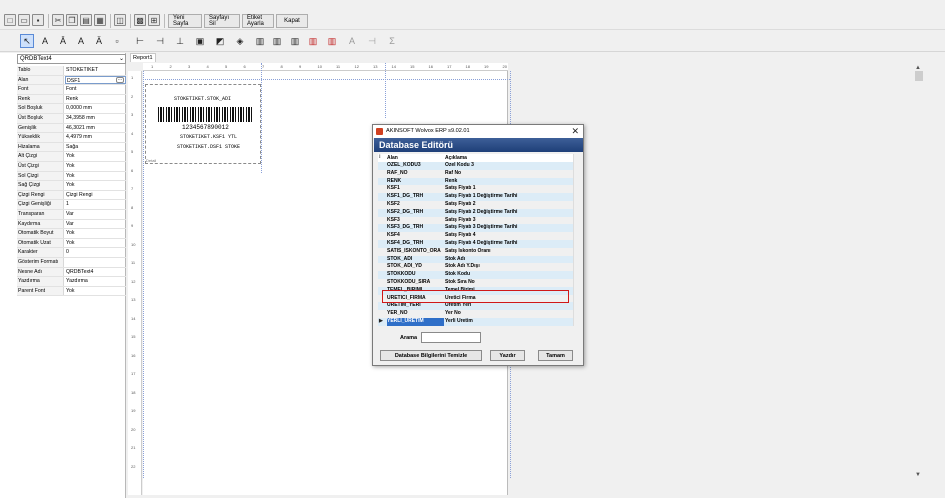 This screenshot has width=945, height=498. I want to click on grid-icon: ▩, so click(140, 20).